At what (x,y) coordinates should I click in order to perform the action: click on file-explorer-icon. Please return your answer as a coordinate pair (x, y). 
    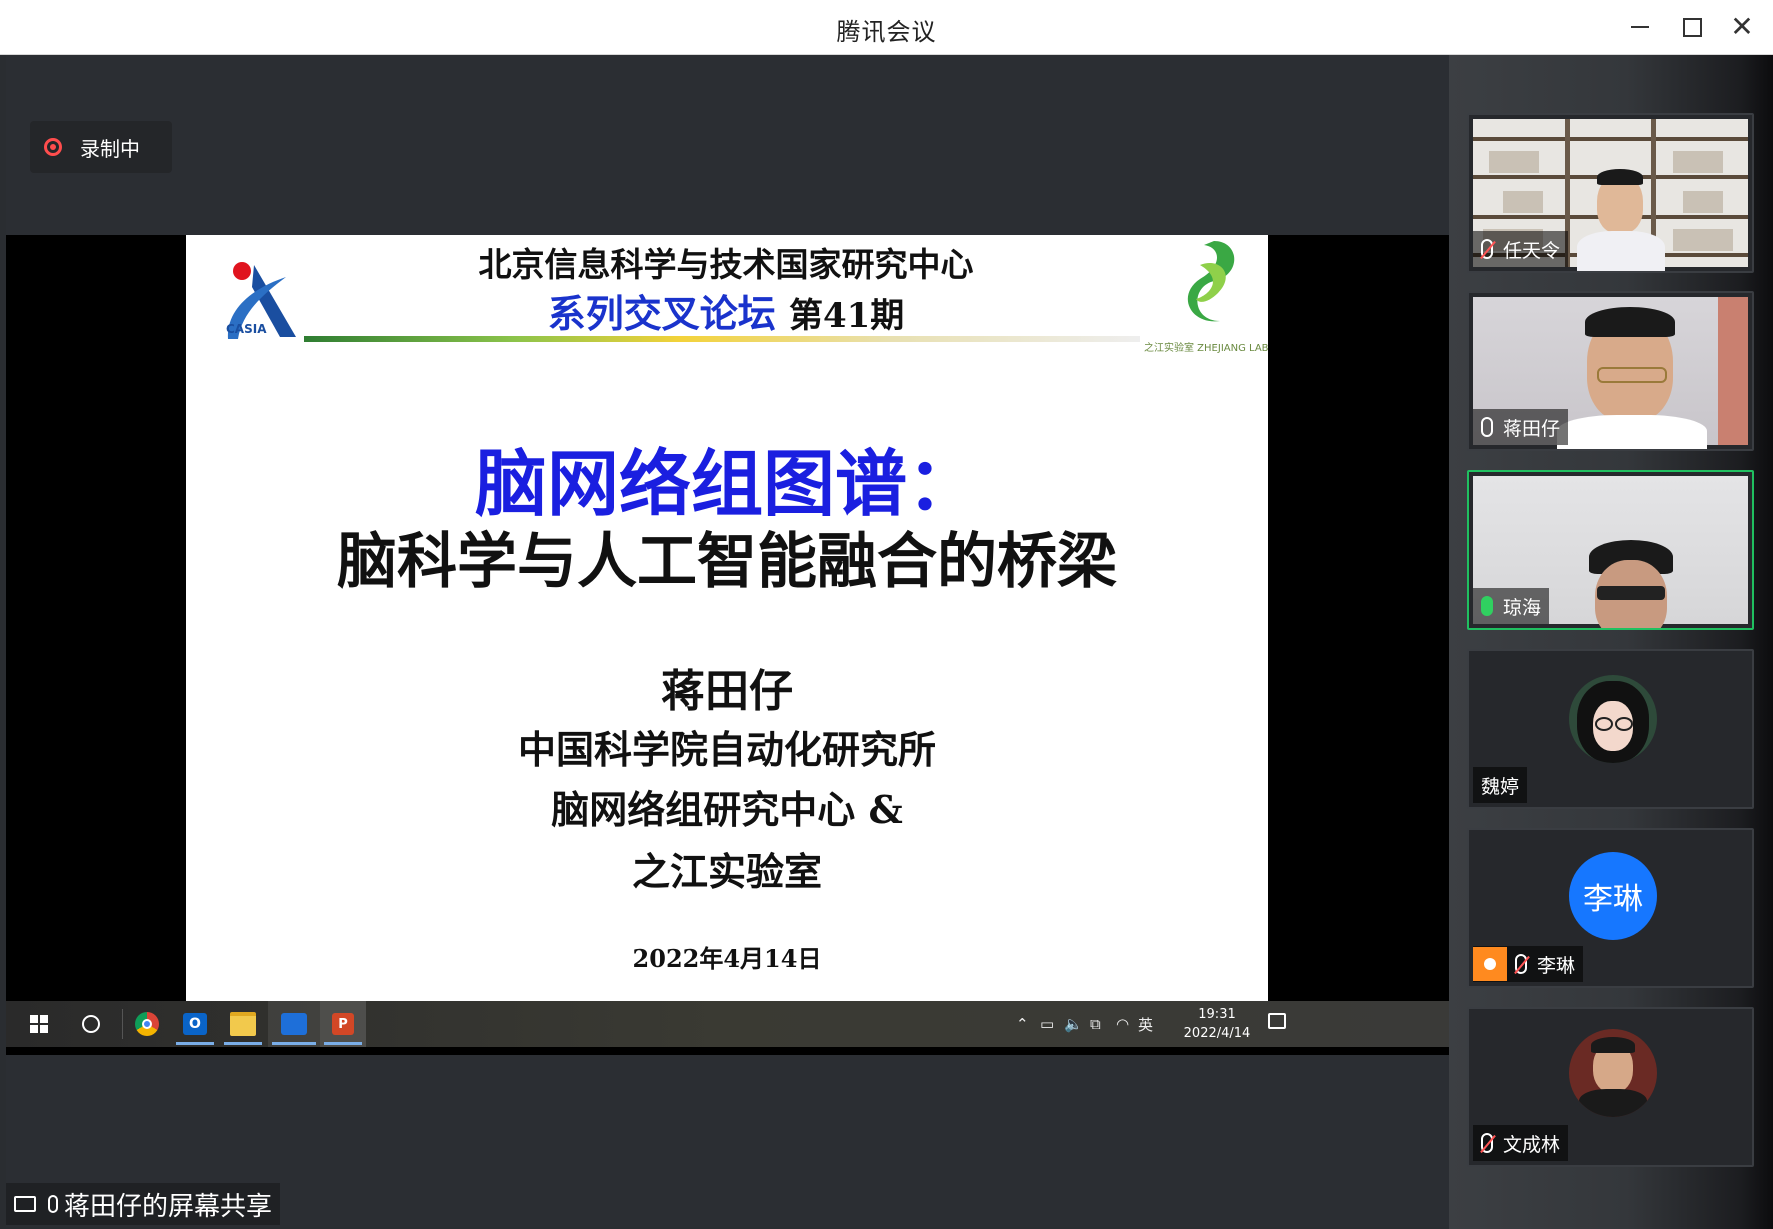
    Looking at the image, I should click on (243, 1024).